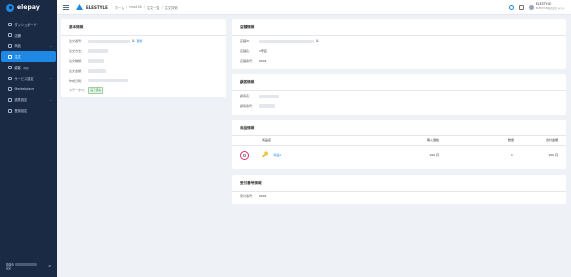  Describe the element at coordinates (24, 78) in the screenshot. I see `sidebar-item-label: サービス設定` at that location.